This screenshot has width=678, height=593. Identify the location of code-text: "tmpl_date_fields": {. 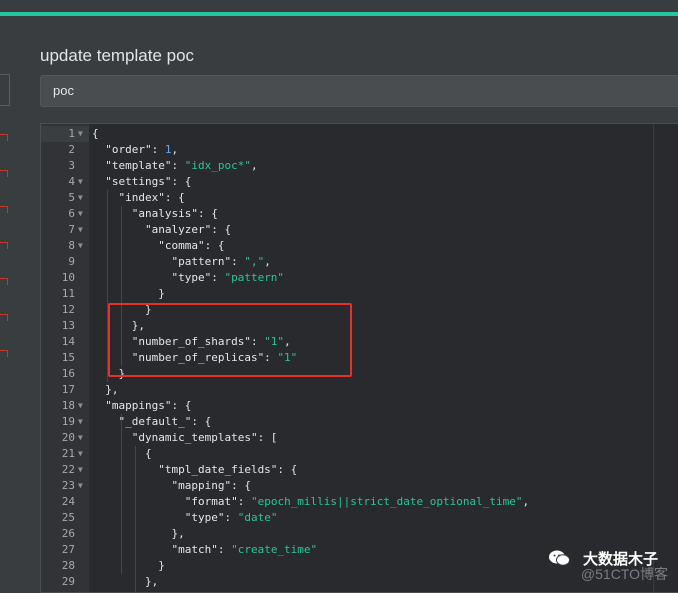
(194, 470).